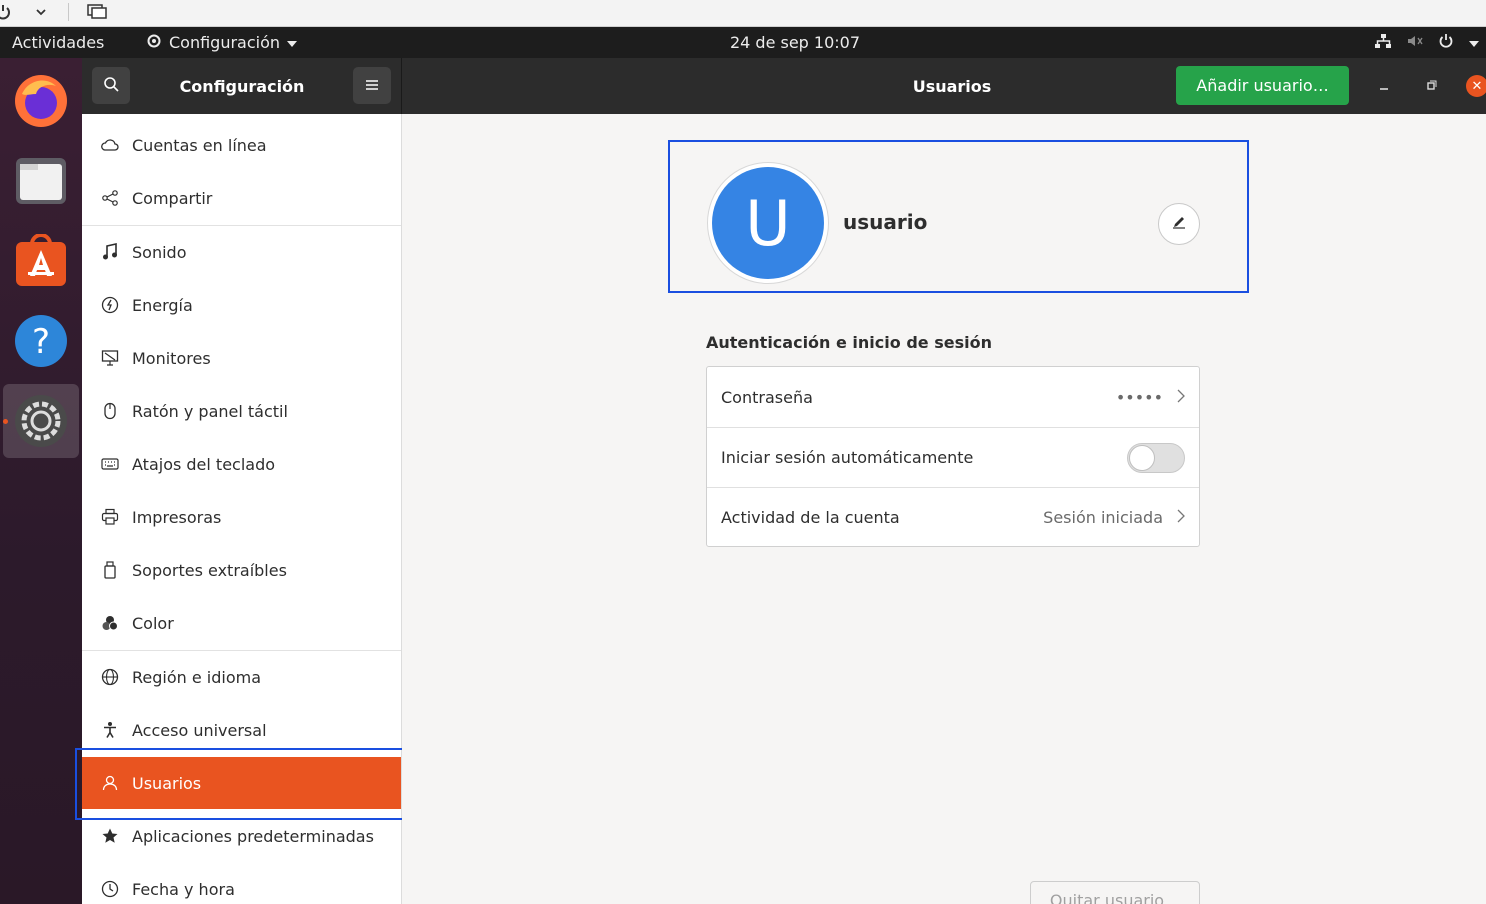  I want to click on activity-value: Sesión iniciada, so click(1103, 517).